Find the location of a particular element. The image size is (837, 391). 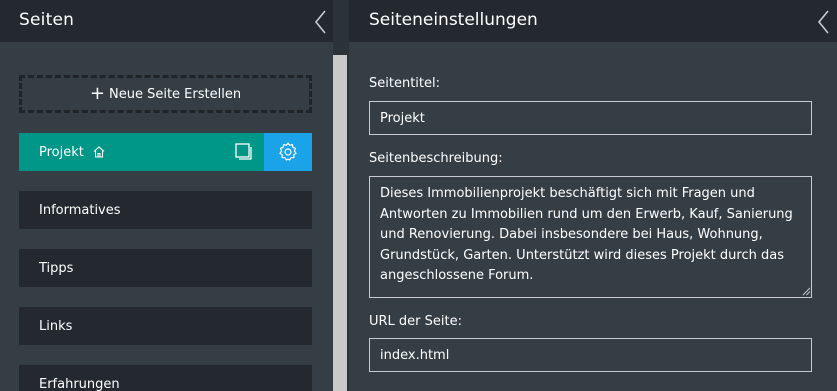

new-page-button: + Neue Seite Erstellen is located at coordinates (165, 94).